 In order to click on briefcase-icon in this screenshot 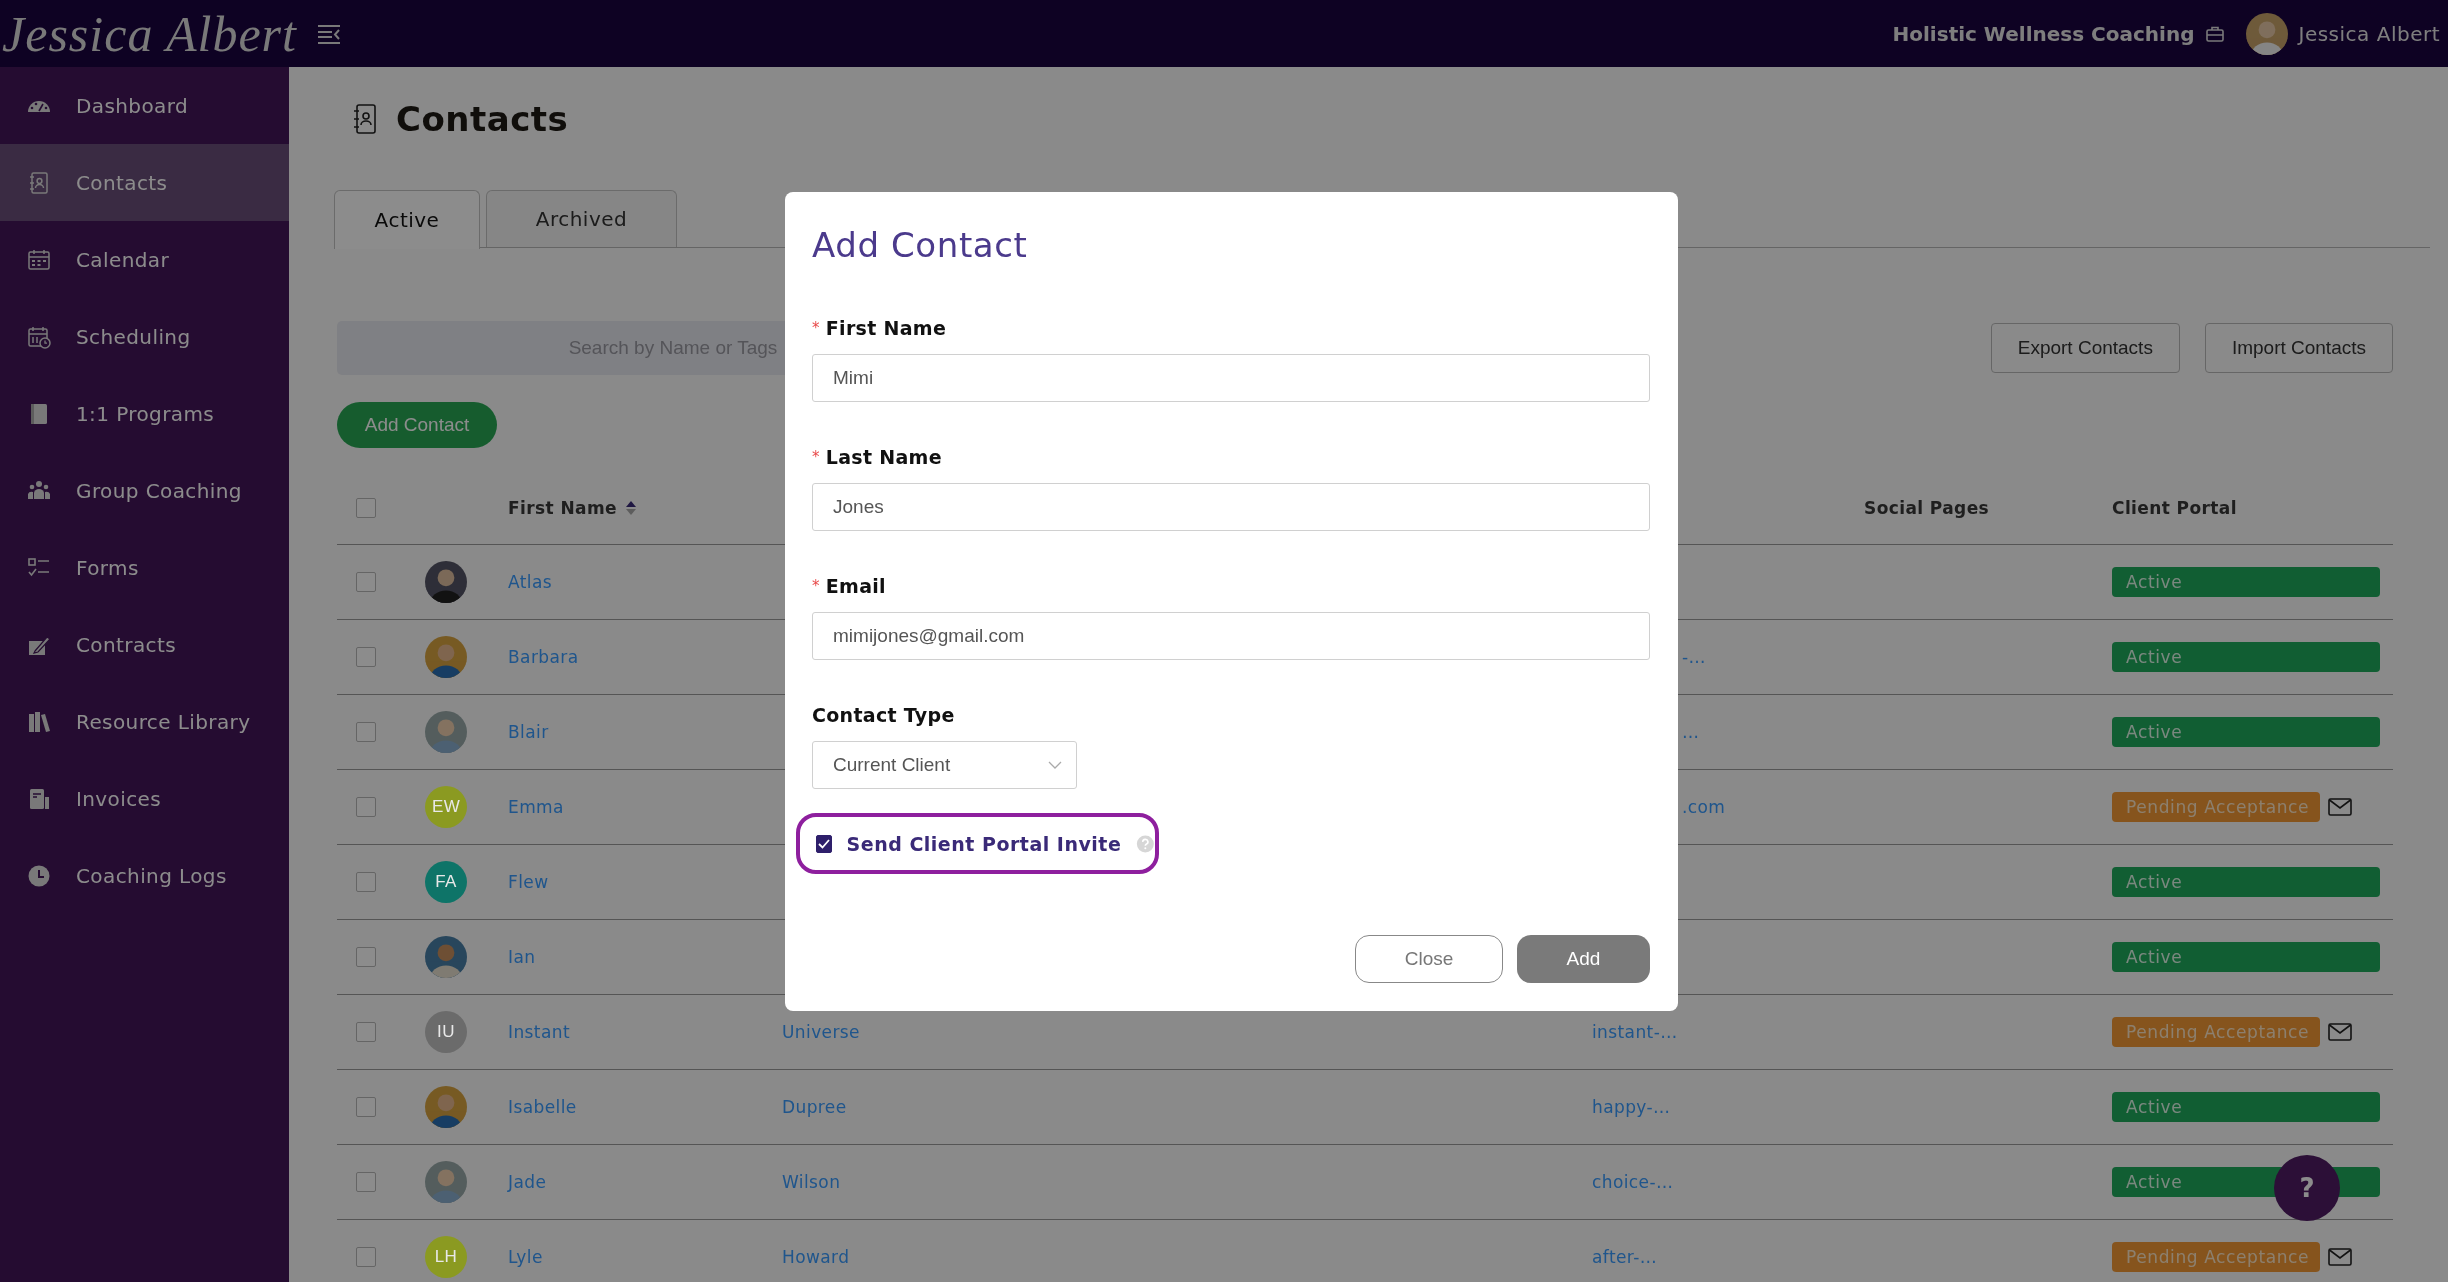, I will do `click(2215, 33)`.